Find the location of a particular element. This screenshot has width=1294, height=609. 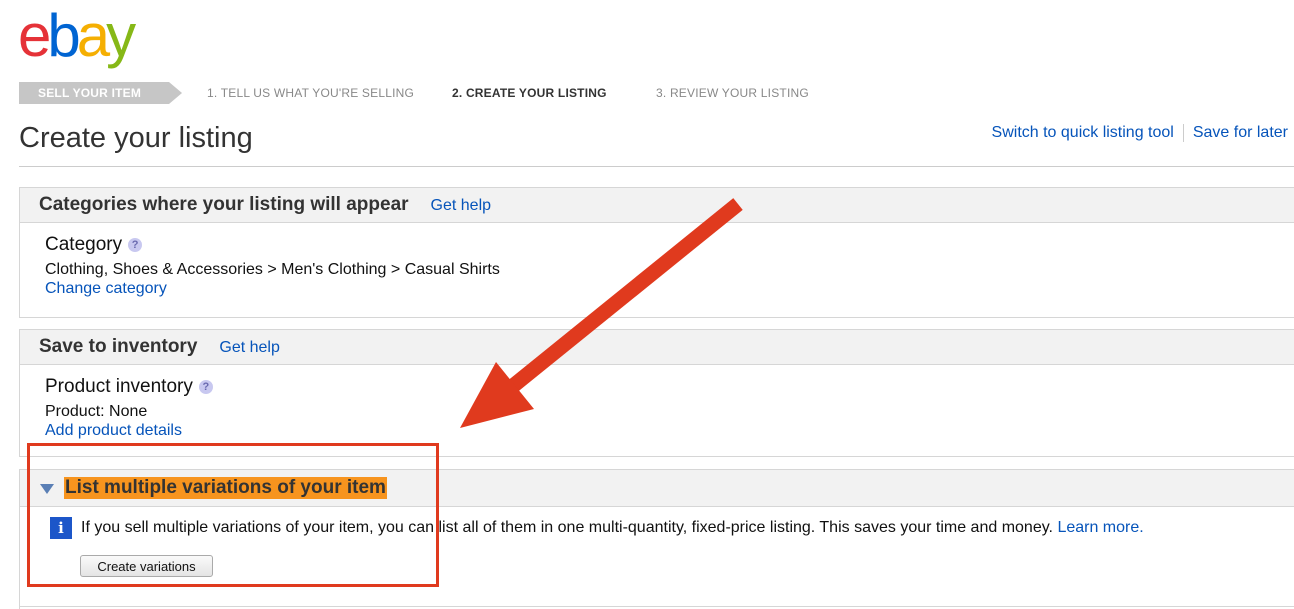

title-divider is located at coordinates (656, 166).